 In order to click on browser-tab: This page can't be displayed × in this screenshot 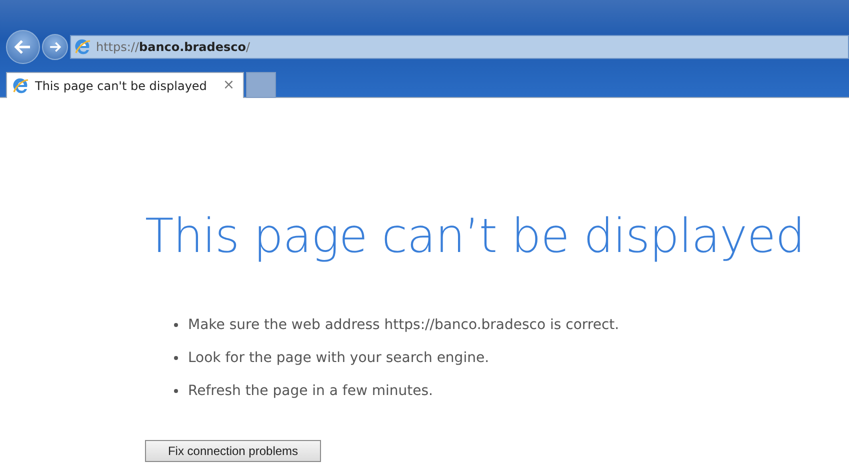, I will do `click(125, 85)`.